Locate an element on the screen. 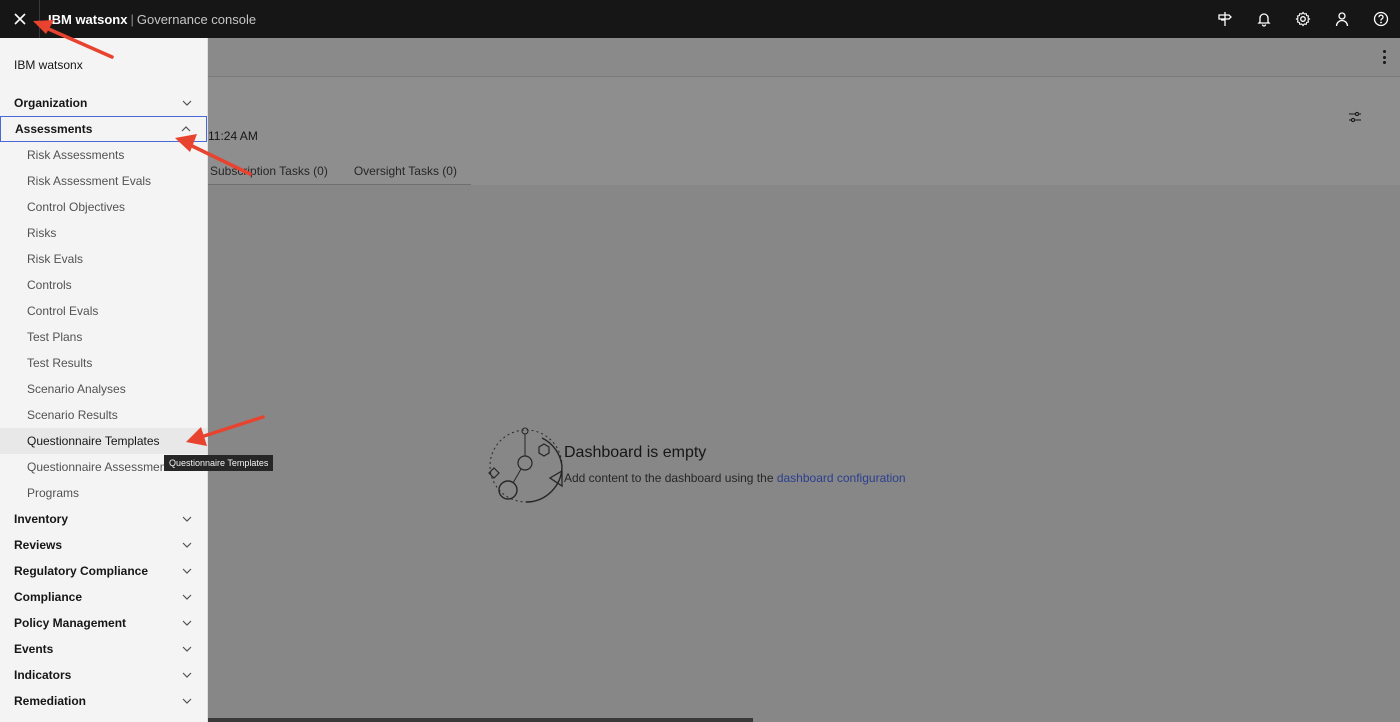 Image resolution: width=1400 pixels, height=722 pixels. nav-section-reviews: Reviews is located at coordinates (103, 545).